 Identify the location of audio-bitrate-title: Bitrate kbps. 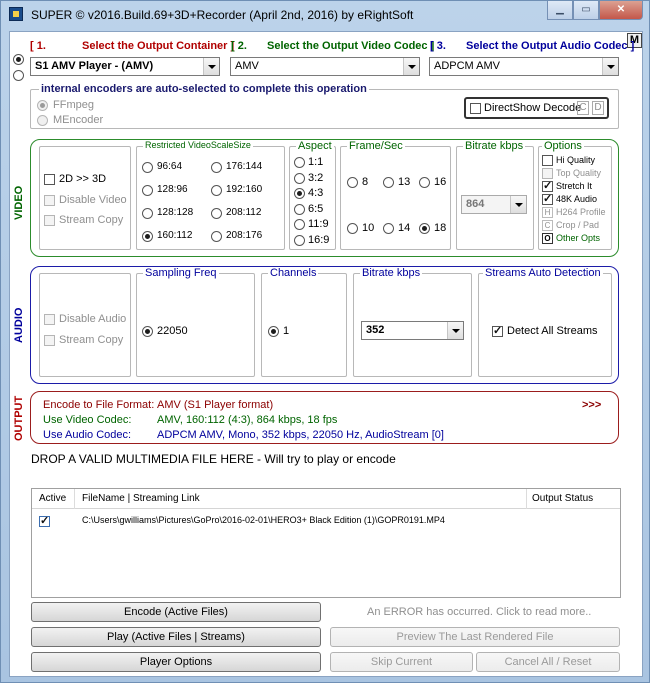
(391, 273).